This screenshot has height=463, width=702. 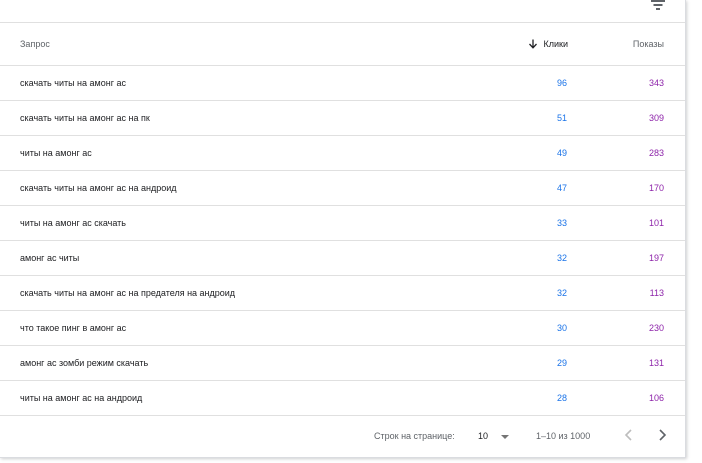 What do you see at coordinates (656, 398) in the screenshot?
I see `impressions-cell: 106` at bounding box center [656, 398].